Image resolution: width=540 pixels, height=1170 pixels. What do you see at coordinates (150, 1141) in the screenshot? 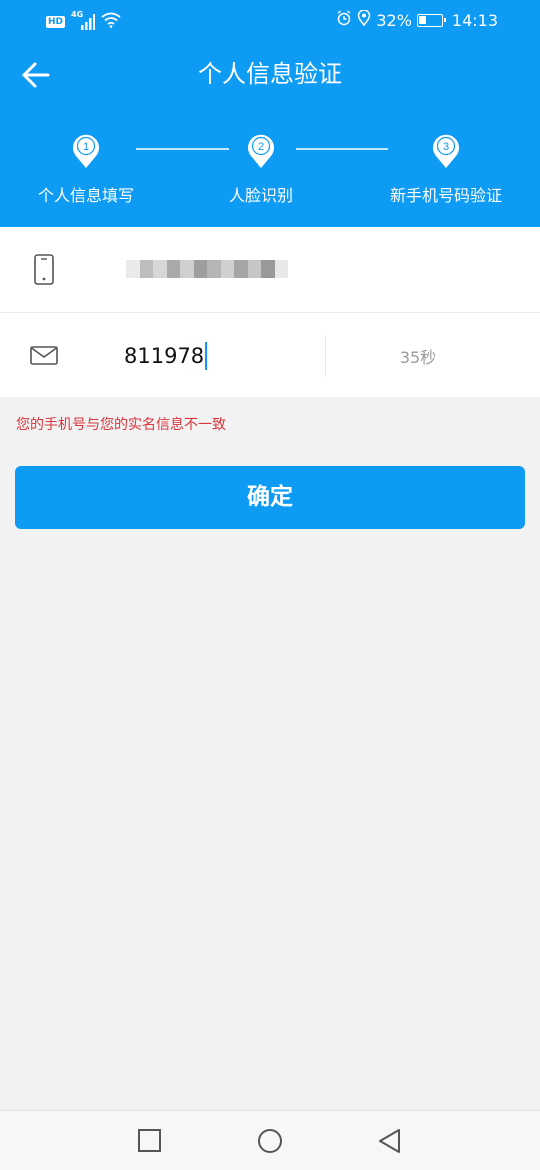
I see `recent-apps-icon` at bounding box center [150, 1141].